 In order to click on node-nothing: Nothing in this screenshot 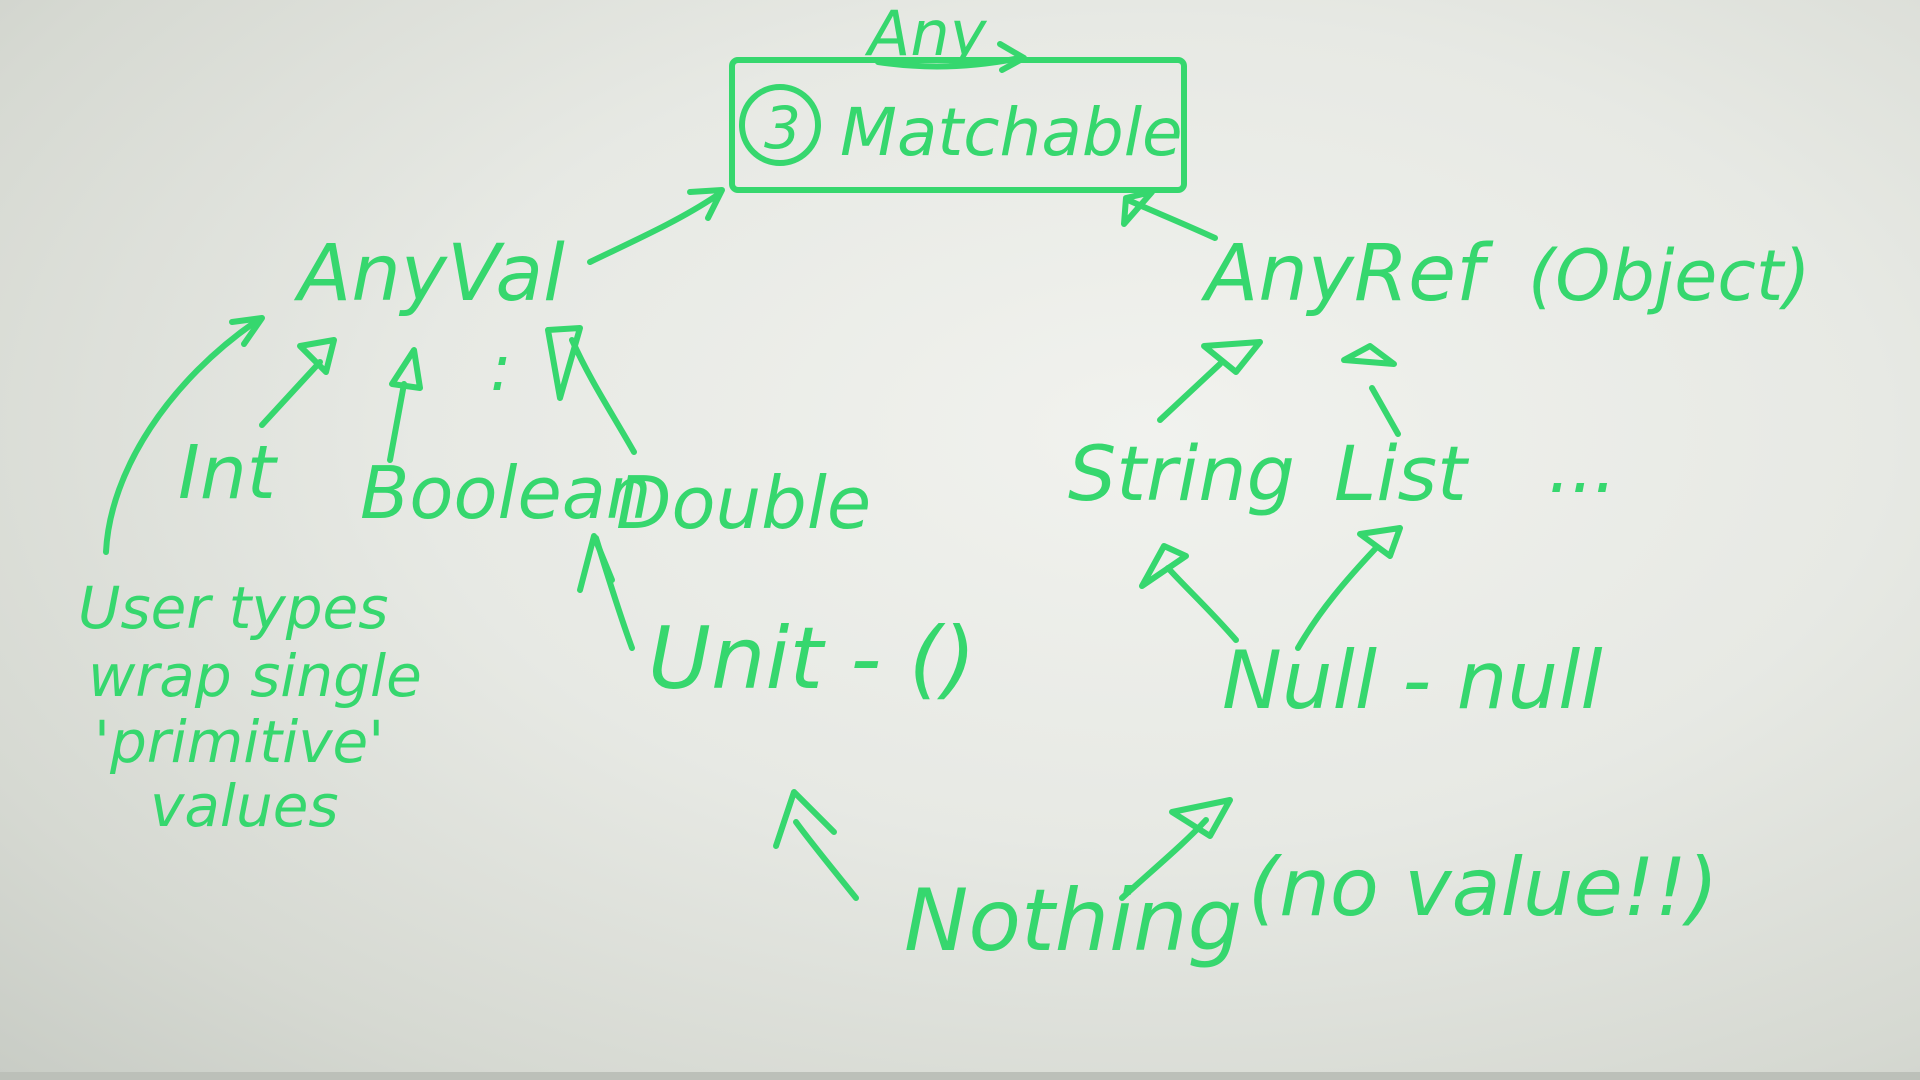, I will do `click(1073, 921)`.